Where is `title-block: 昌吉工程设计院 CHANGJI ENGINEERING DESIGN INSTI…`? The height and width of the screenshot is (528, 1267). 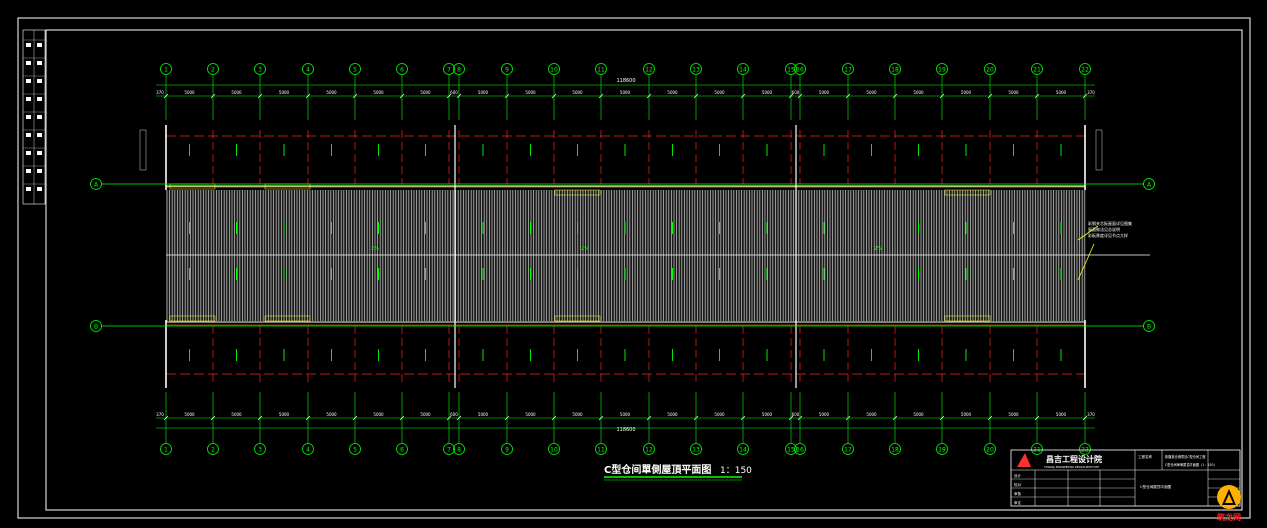 title-block: 昌吉工程设计院 CHANGJI ENGINEERING DESIGN INSTI… is located at coordinates (1125, 478).